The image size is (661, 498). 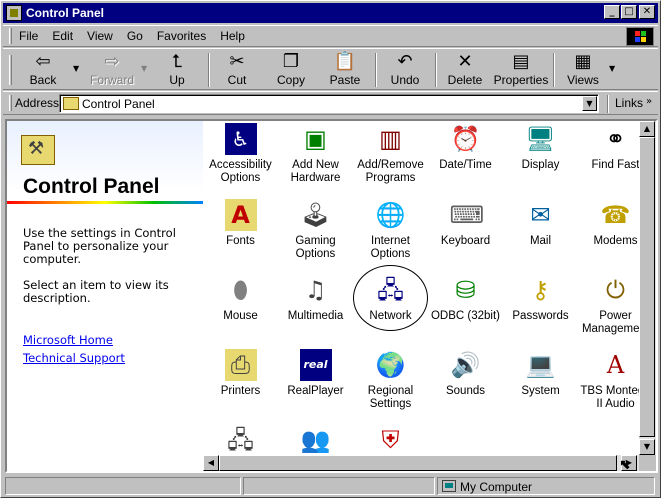 What do you see at coordinates (546, 486) in the screenshot?
I see `status-pane-zone: My Computer` at bounding box center [546, 486].